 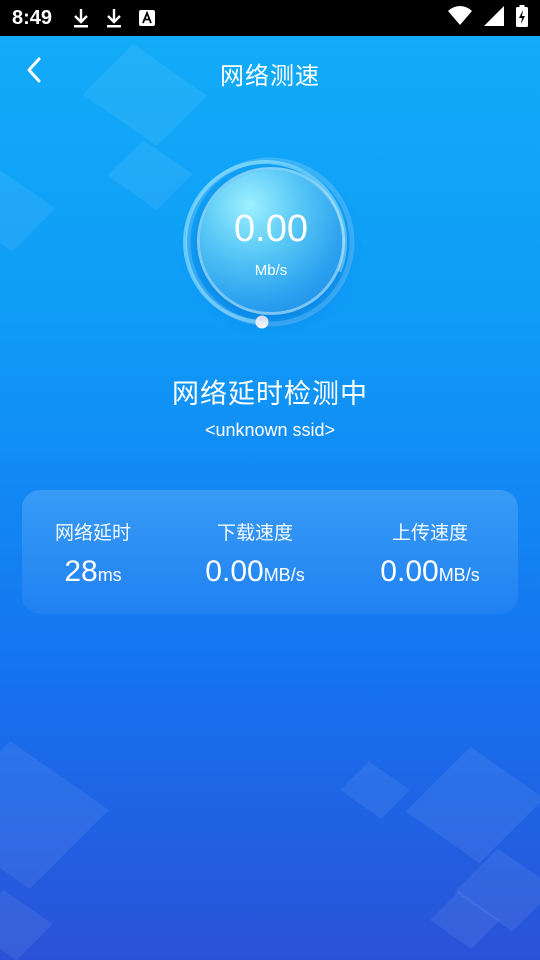 What do you see at coordinates (409, 571) in the screenshot?
I see `upload-value: 0.00` at bounding box center [409, 571].